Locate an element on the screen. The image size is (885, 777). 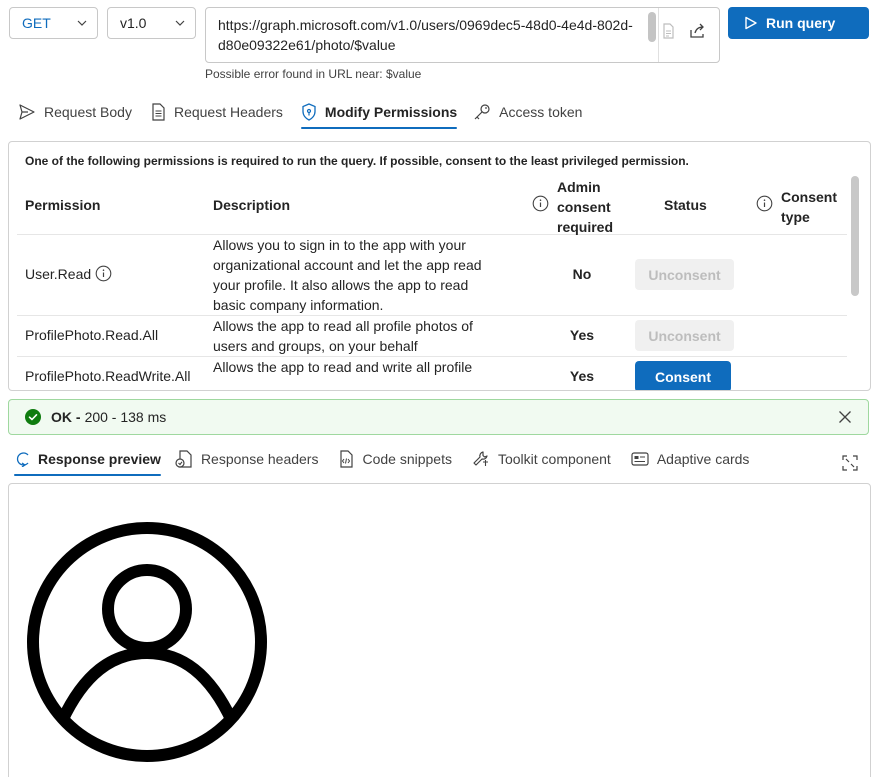
key-icon is located at coordinates (482, 112).